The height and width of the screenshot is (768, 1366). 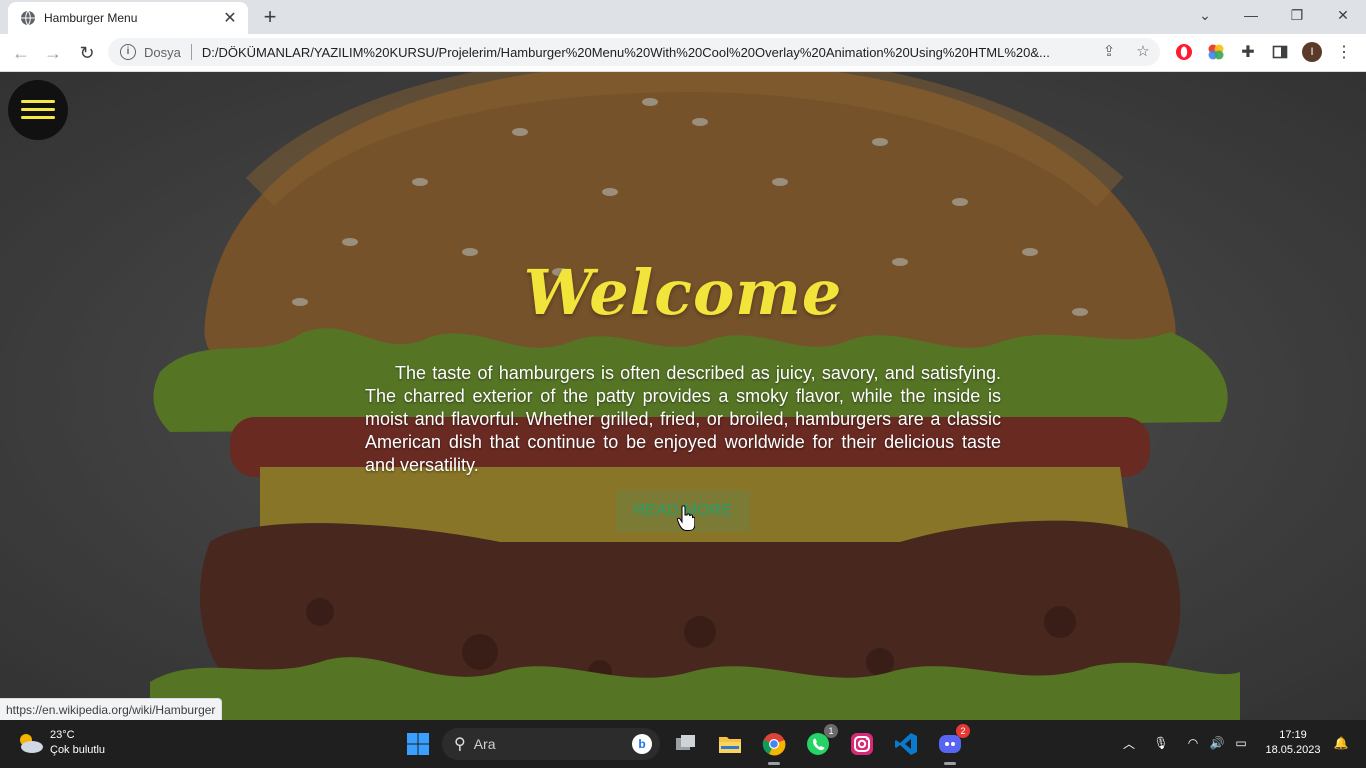 I want to click on forward-icon: →, so click(x=53, y=53).